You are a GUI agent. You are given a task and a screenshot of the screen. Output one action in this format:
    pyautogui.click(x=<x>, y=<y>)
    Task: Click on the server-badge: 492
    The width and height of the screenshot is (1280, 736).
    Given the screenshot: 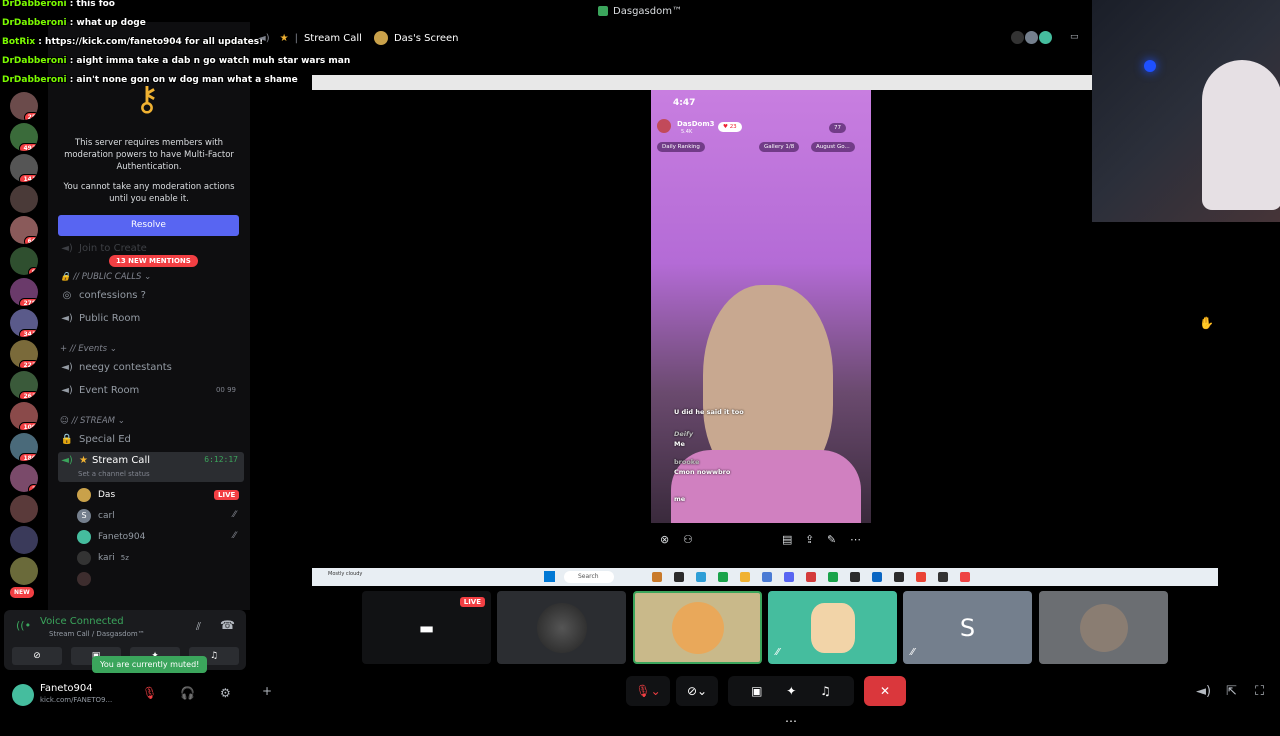 What is the action you would take?
    pyautogui.click(x=28, y=147)
    